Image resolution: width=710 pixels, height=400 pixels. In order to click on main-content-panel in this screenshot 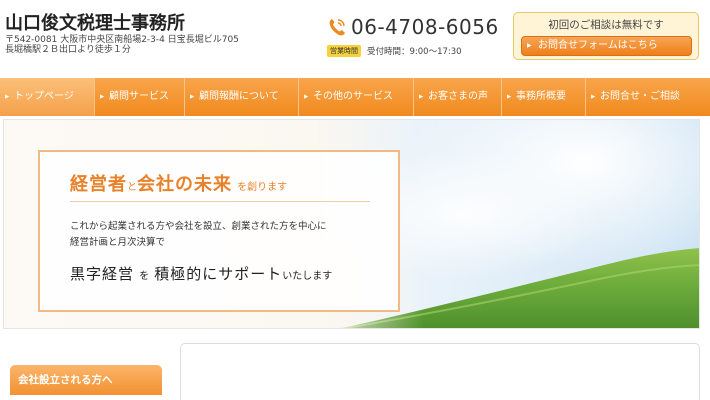, I will do `click(440, 371)`.